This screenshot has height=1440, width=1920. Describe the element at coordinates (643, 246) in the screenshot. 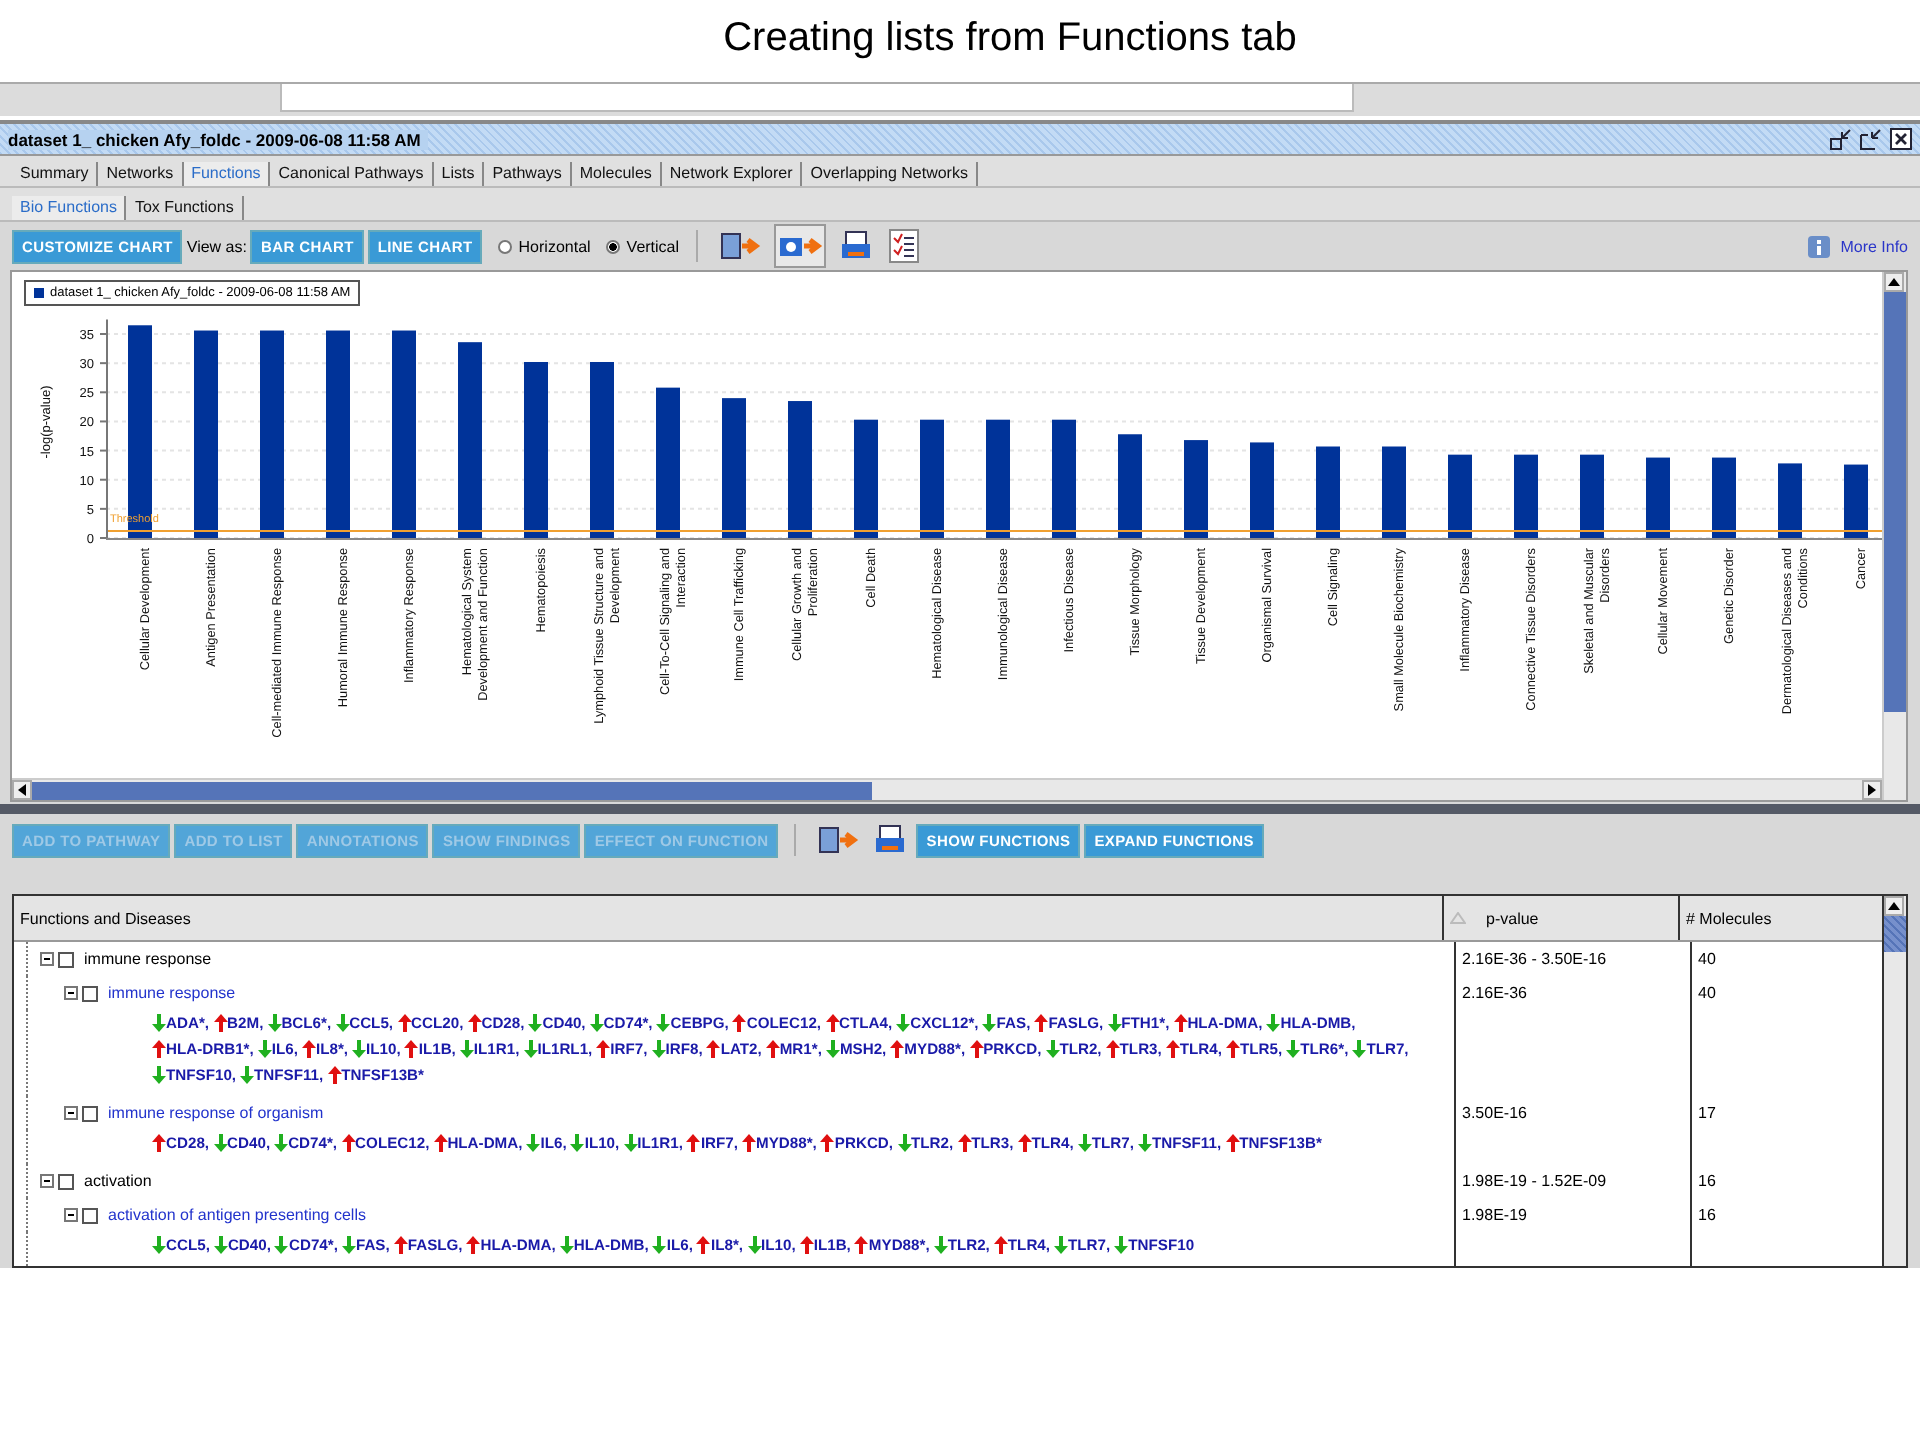

I see `radio-option: Vertical` at that location.